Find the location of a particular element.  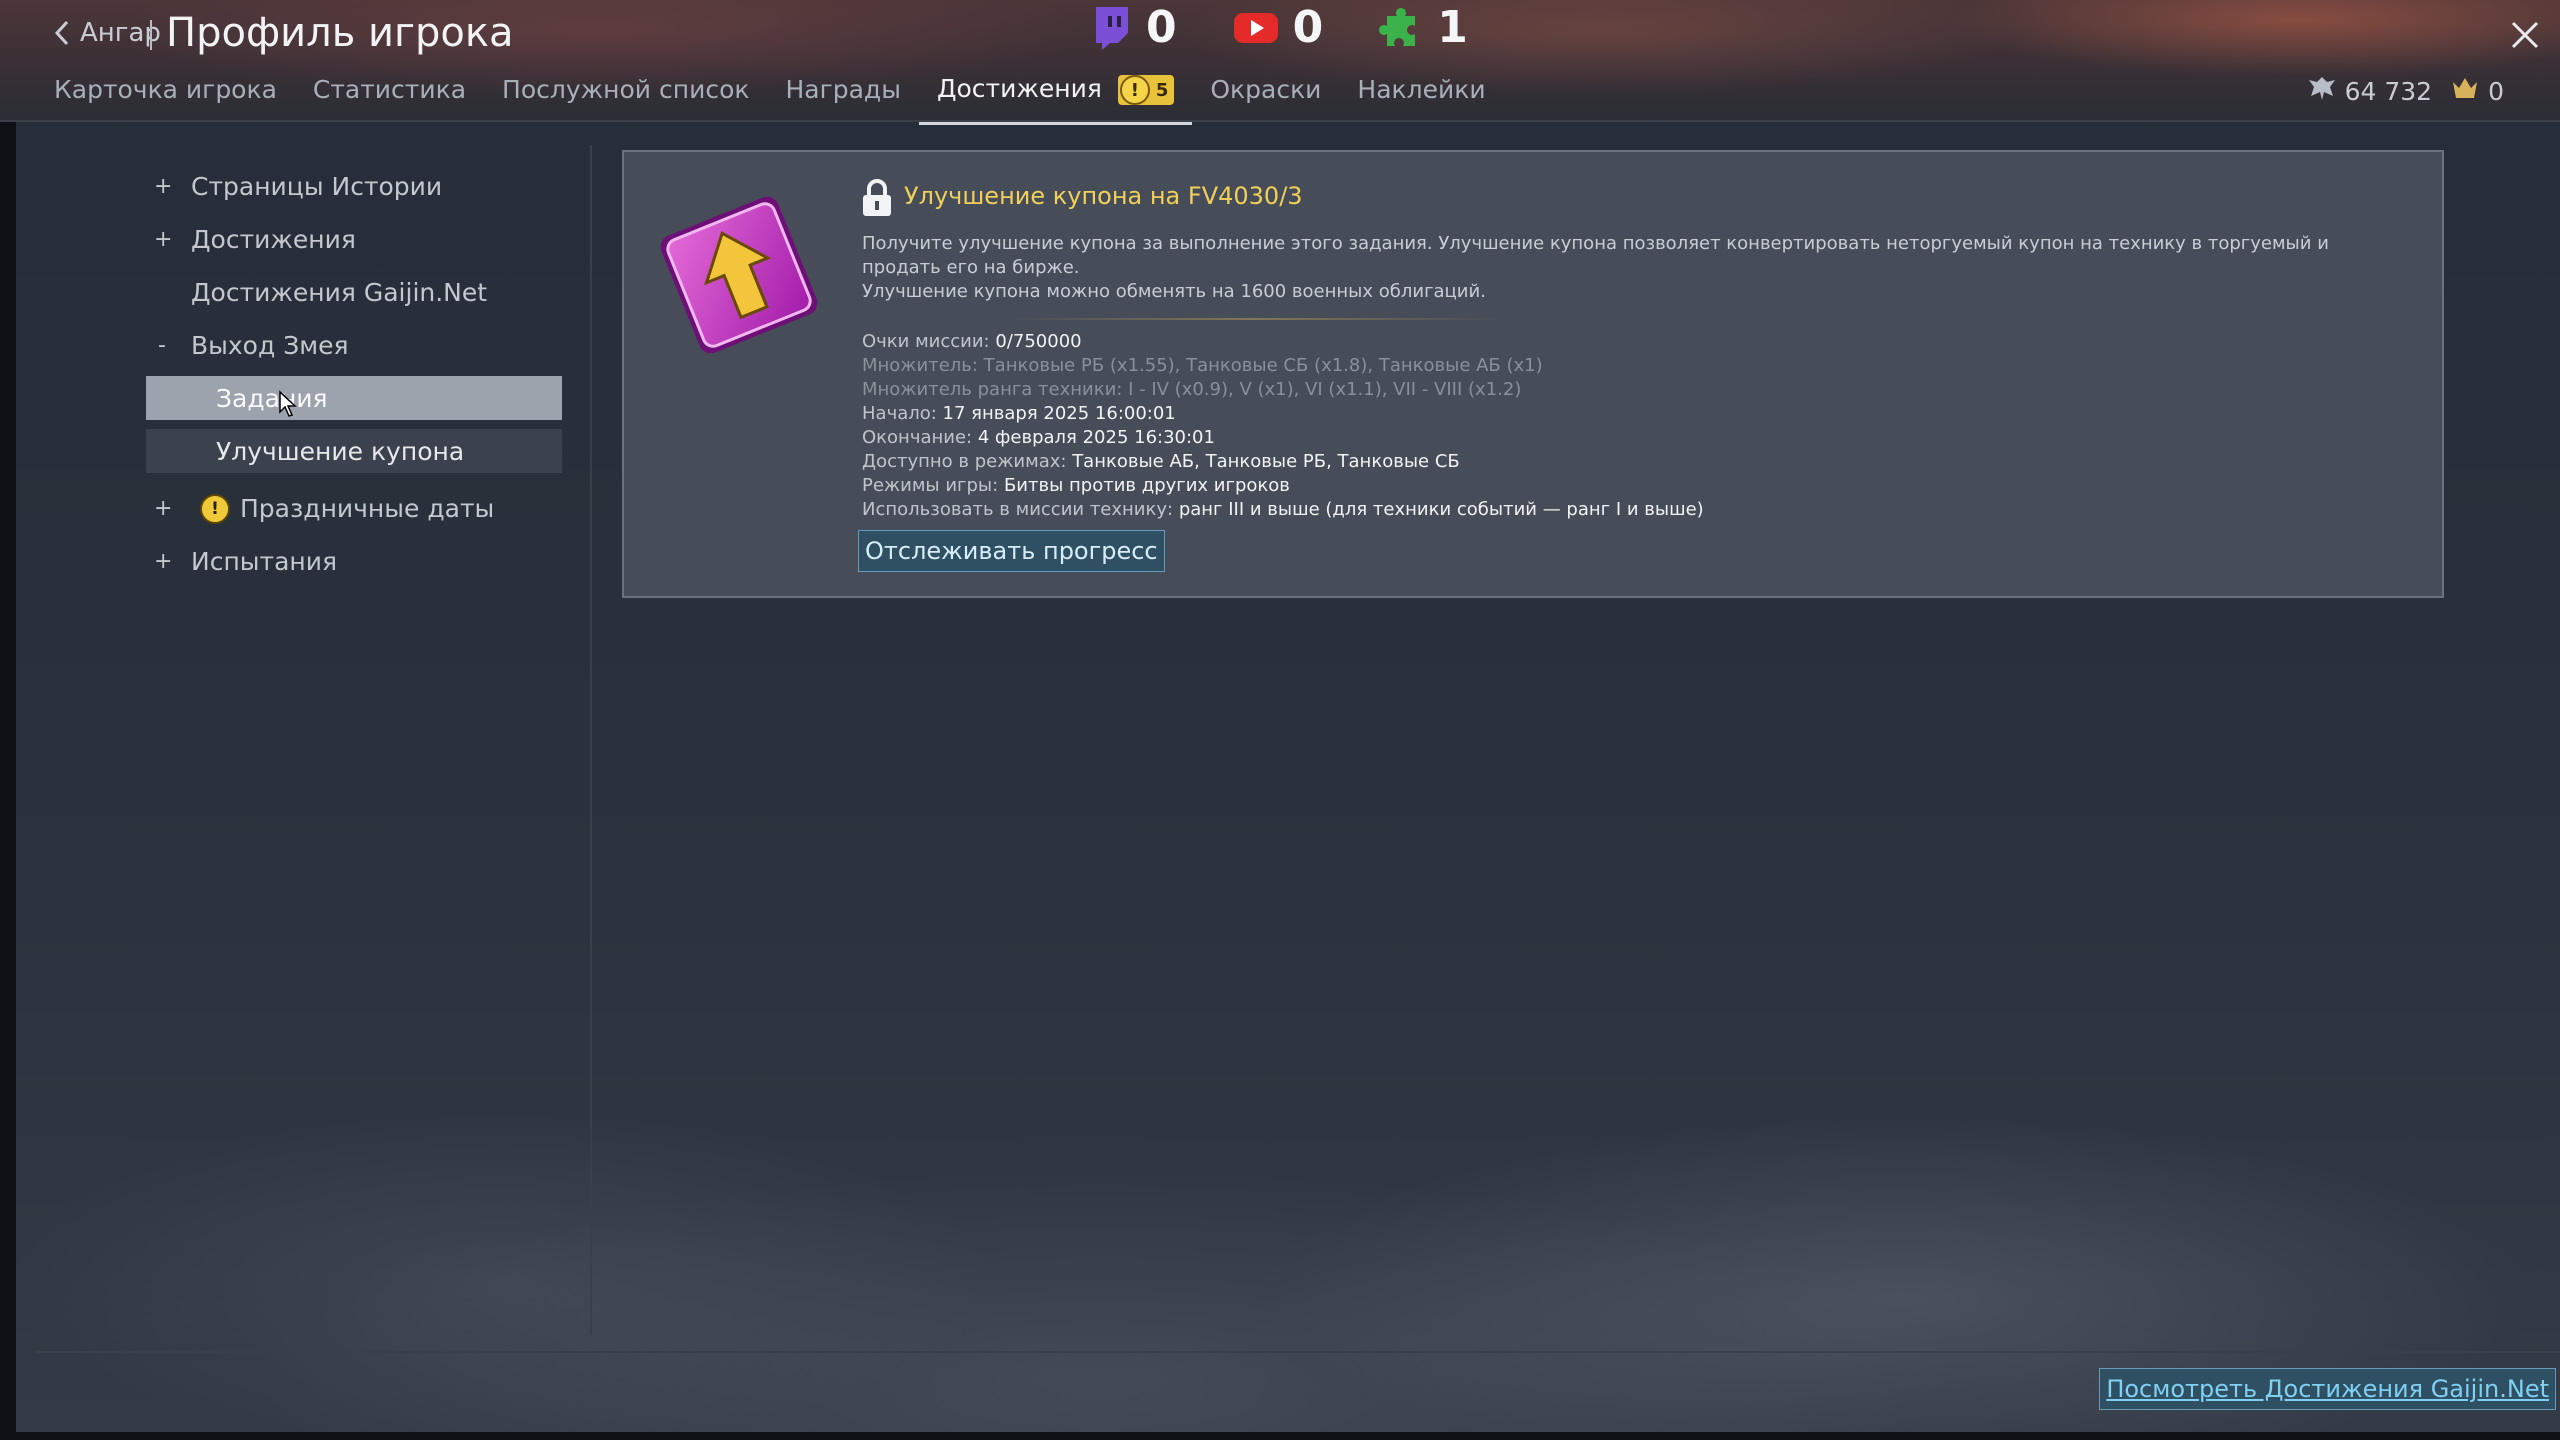

sidebar-subitem-label: Улучшение купона is located at coordinates (340, 451).